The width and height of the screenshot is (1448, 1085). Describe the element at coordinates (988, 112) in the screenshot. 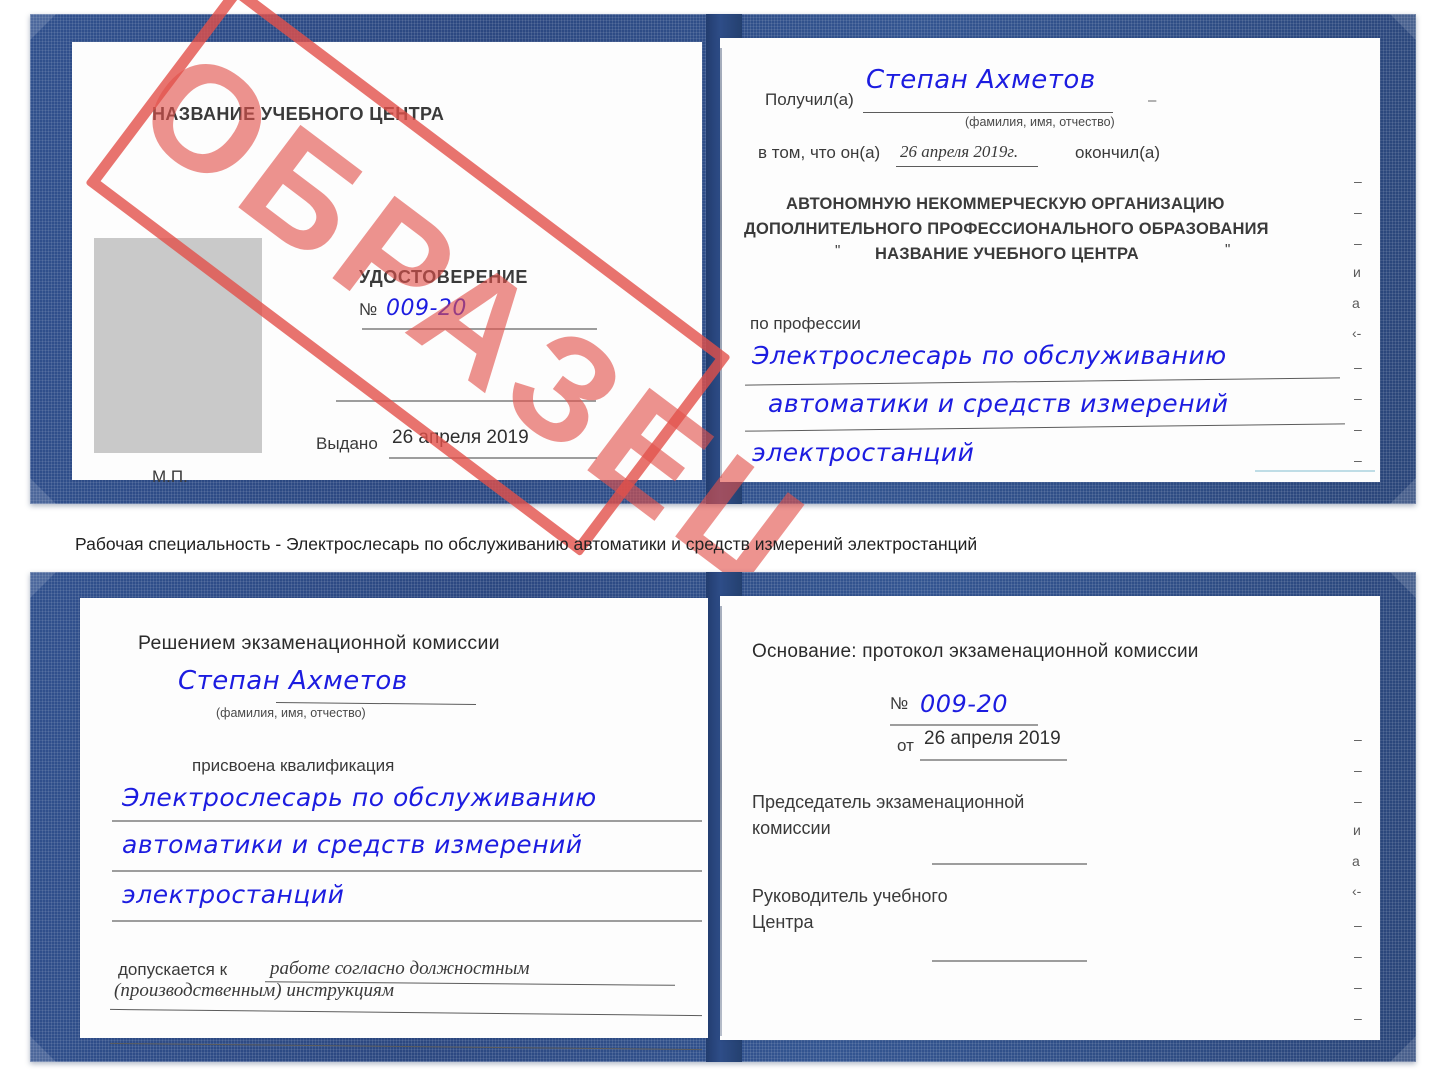

I see `received-rule` at that location.